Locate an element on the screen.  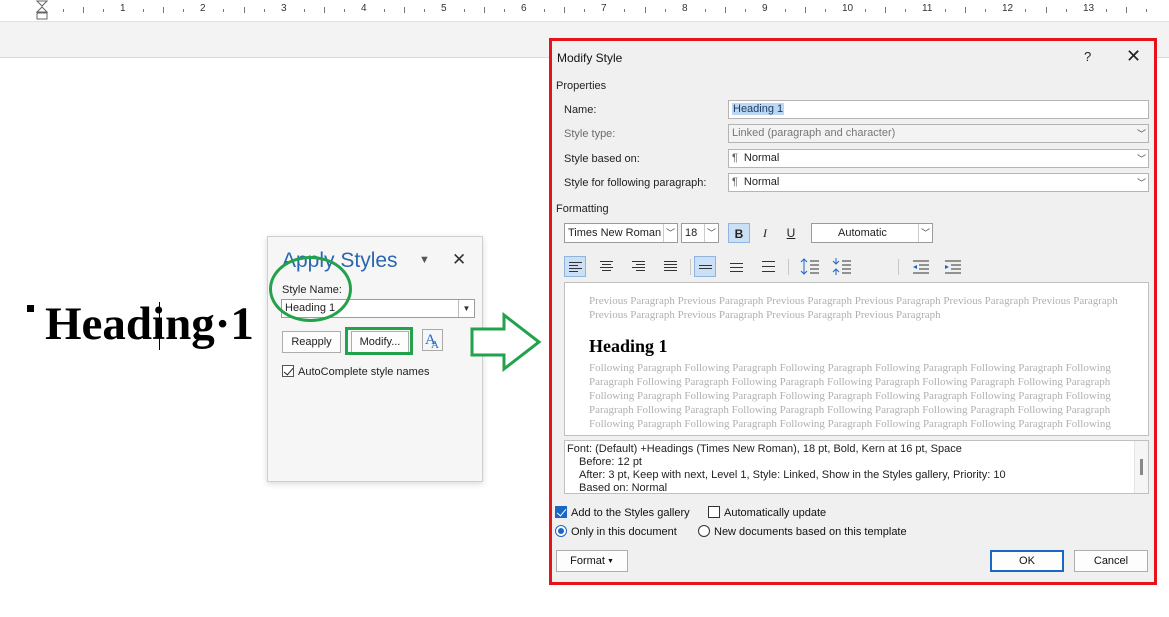
only-this-document-radio is located at coordinates (561, 531).